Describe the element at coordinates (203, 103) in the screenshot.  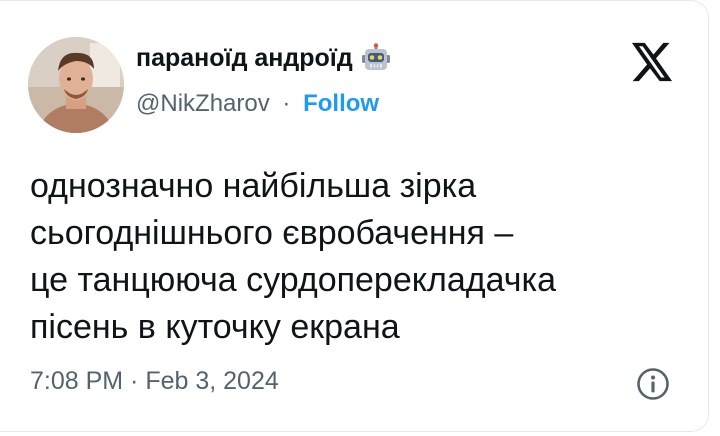
I see `author-handle: @NikZharov` at that location.